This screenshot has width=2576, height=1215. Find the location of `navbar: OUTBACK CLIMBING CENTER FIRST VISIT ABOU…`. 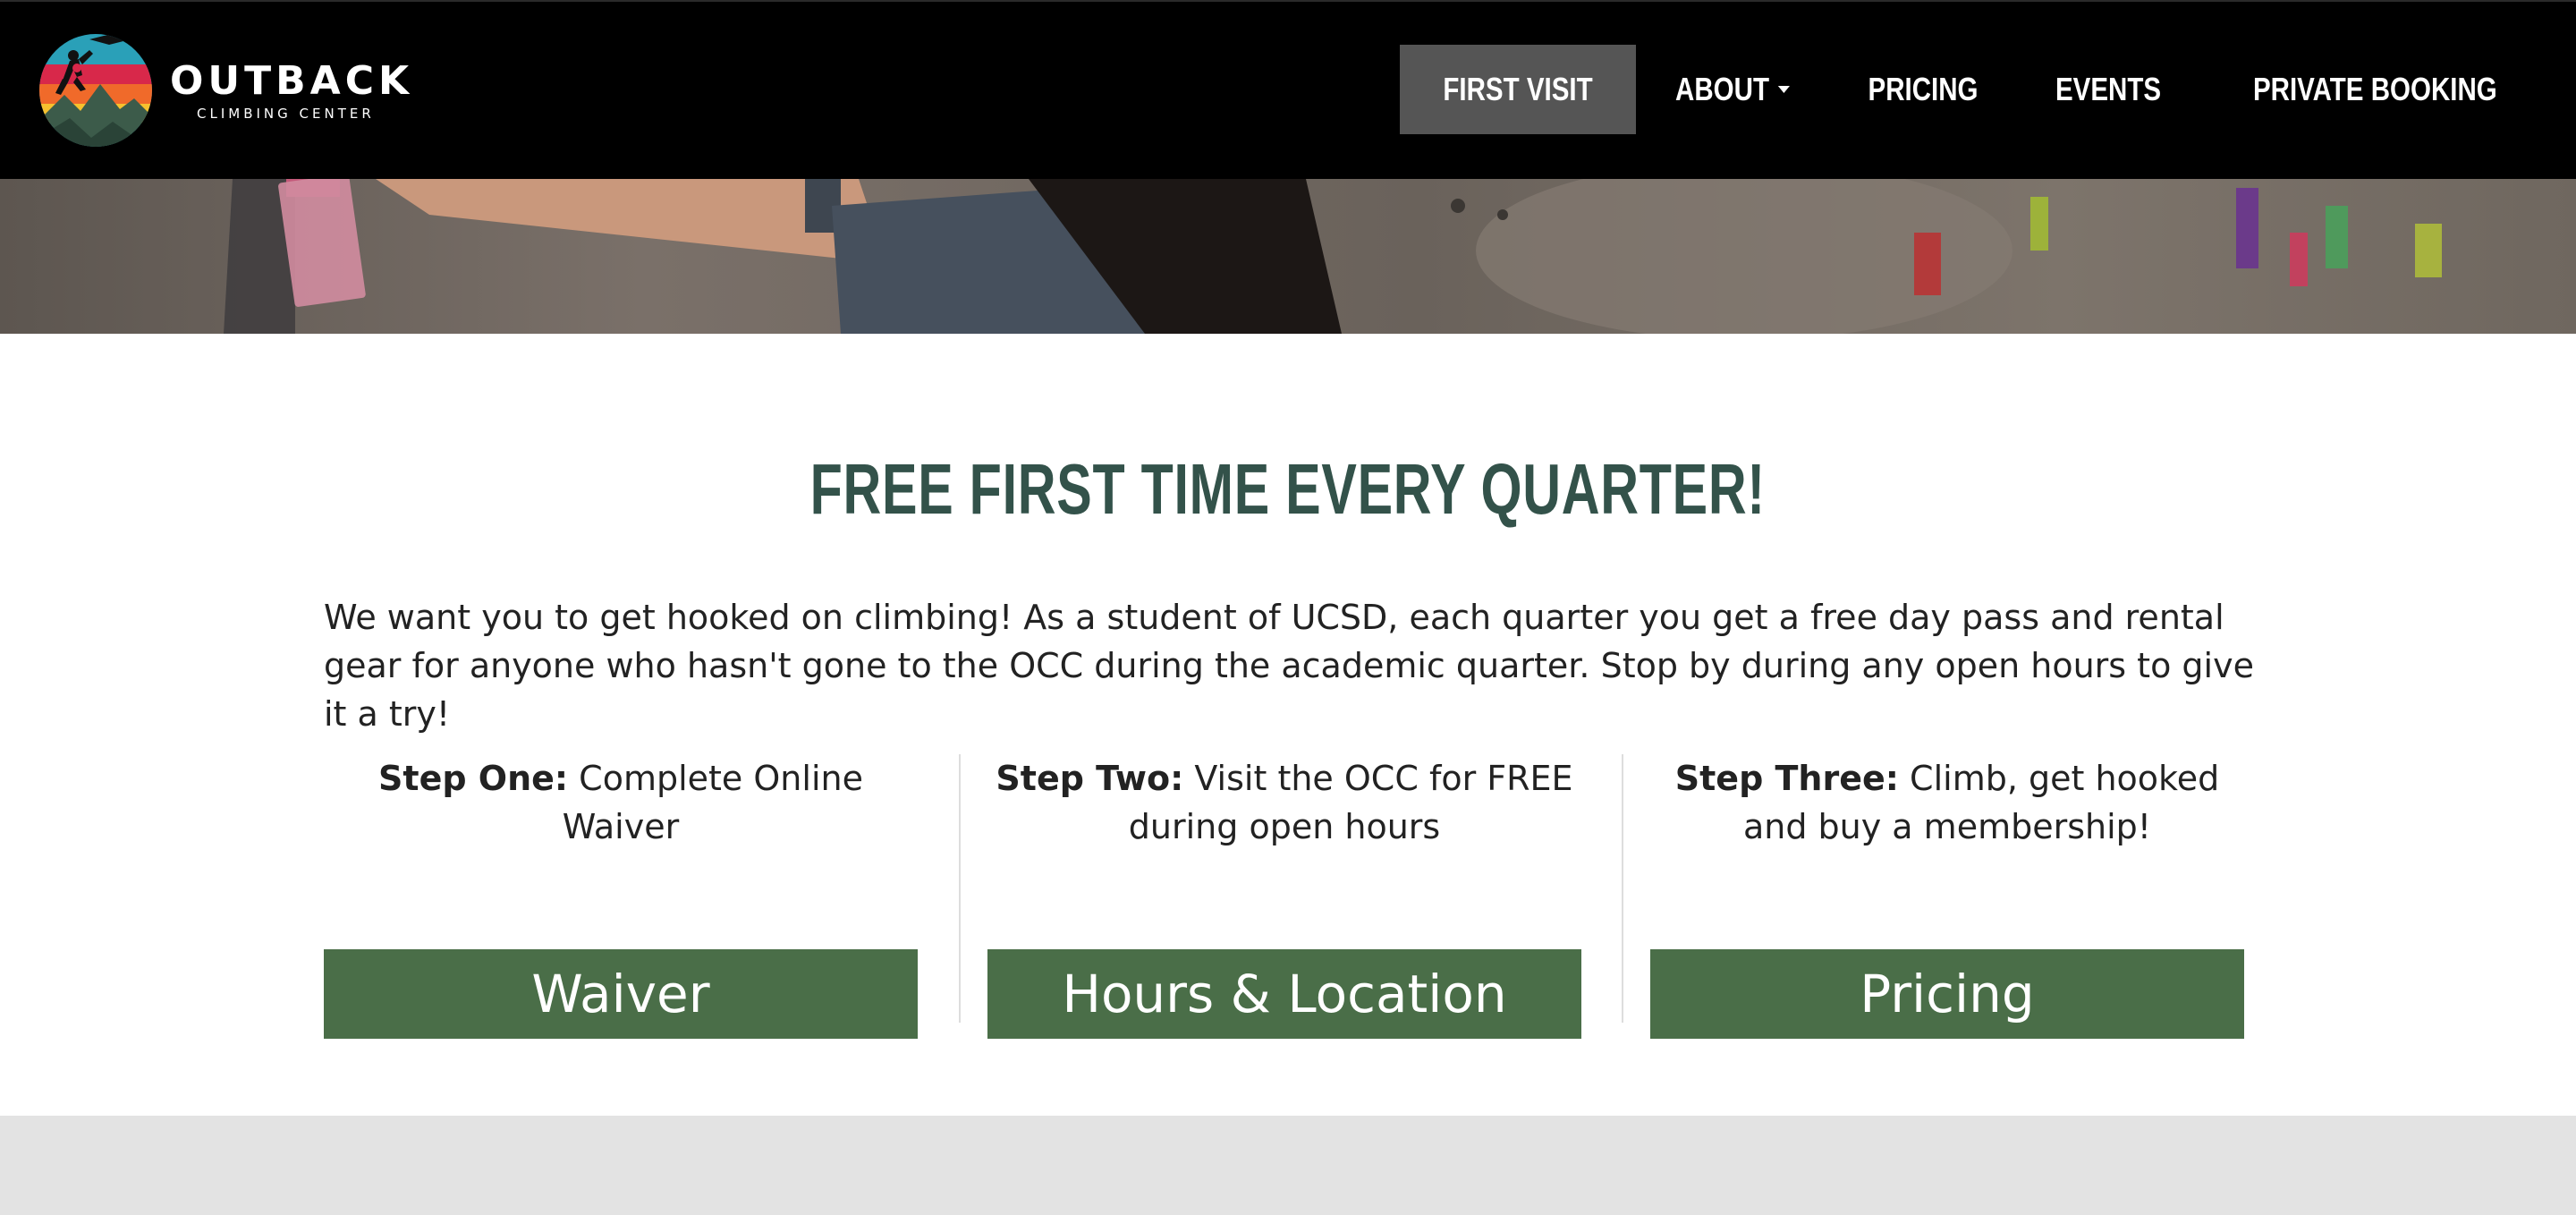

navbar: OUTBACK CLIMBING CENTER FIRST VISIT ABOU… is located at coordinates (1288, 90).